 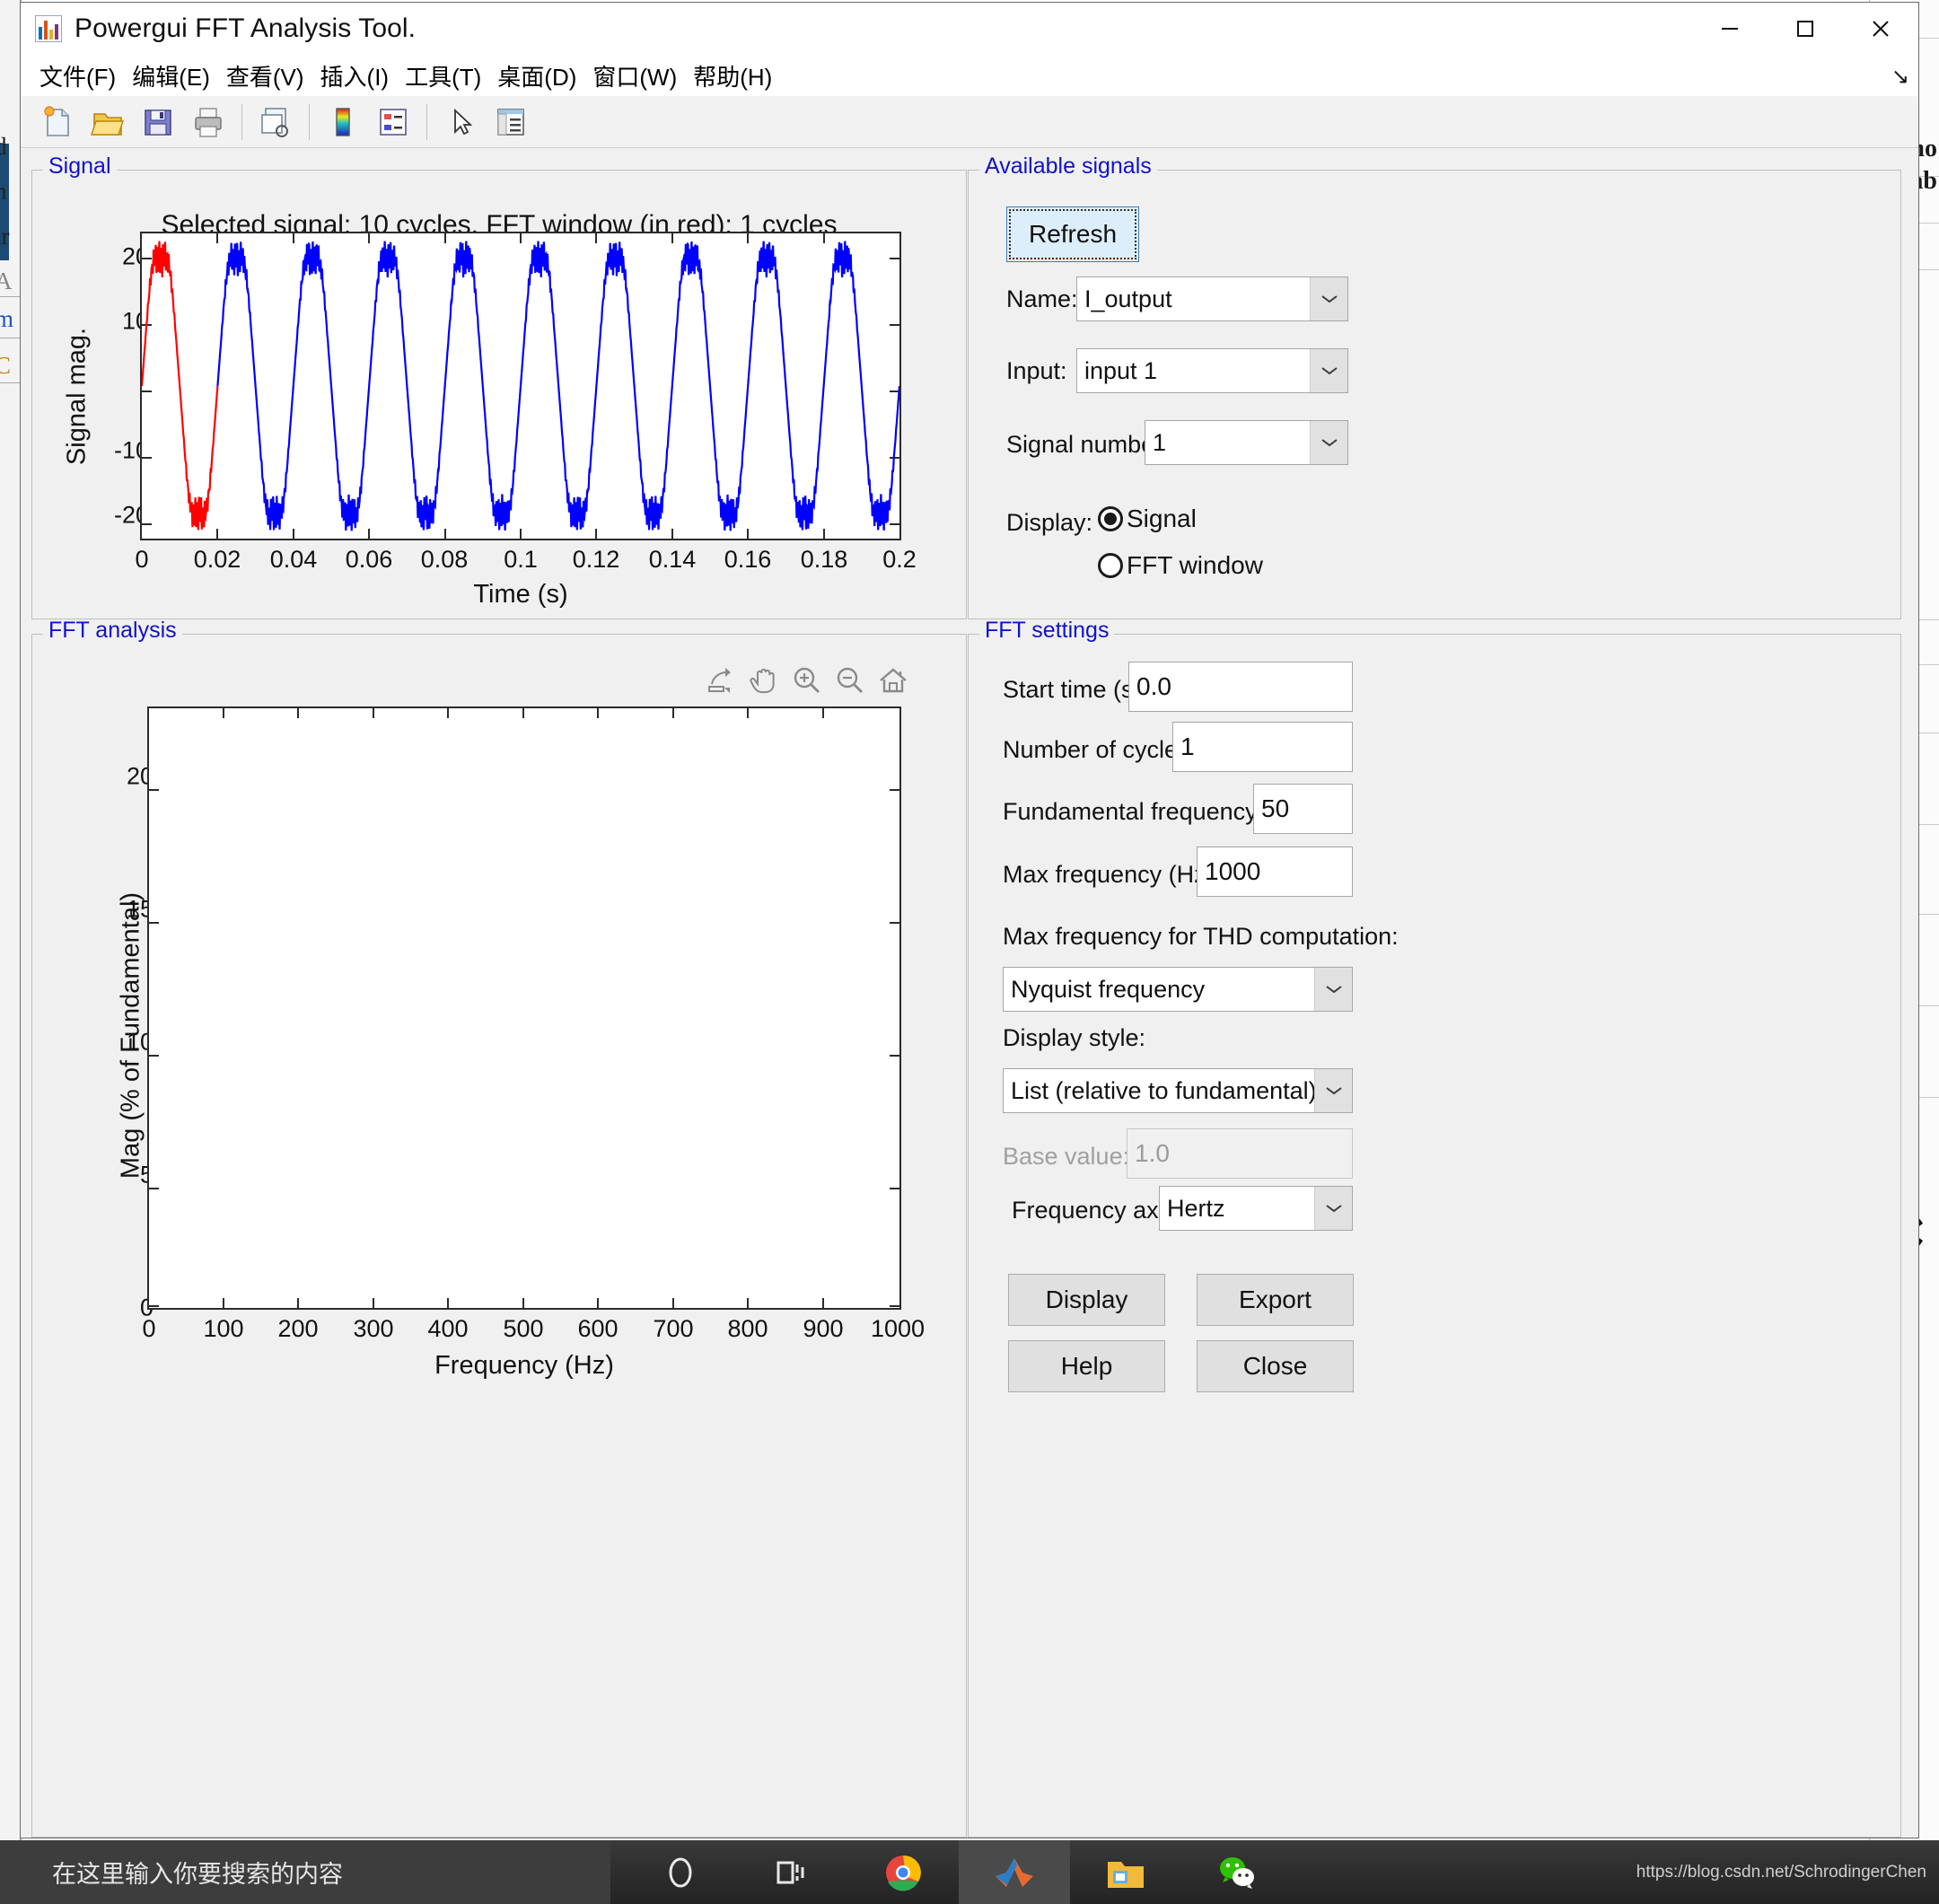 What do you see at coordinates (1212, 298) in the screenshot?
I see `name-combo: I_output` at bounding box center [1212, 298].